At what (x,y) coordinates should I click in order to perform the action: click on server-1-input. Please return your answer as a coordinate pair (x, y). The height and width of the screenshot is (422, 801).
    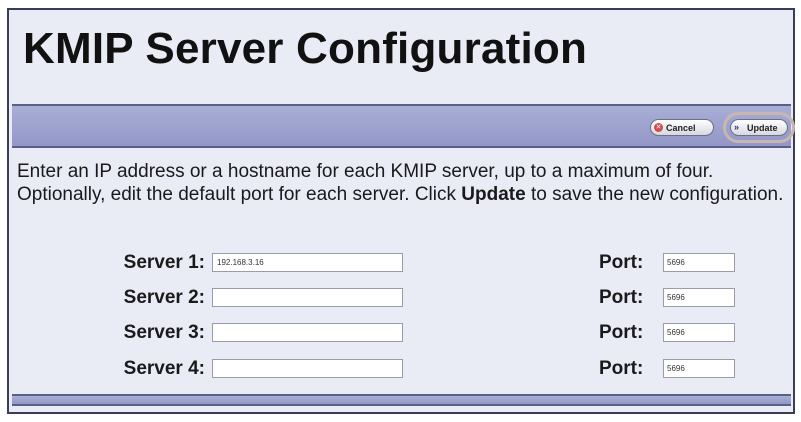
    Looking at the image, I should click on (307, 262).